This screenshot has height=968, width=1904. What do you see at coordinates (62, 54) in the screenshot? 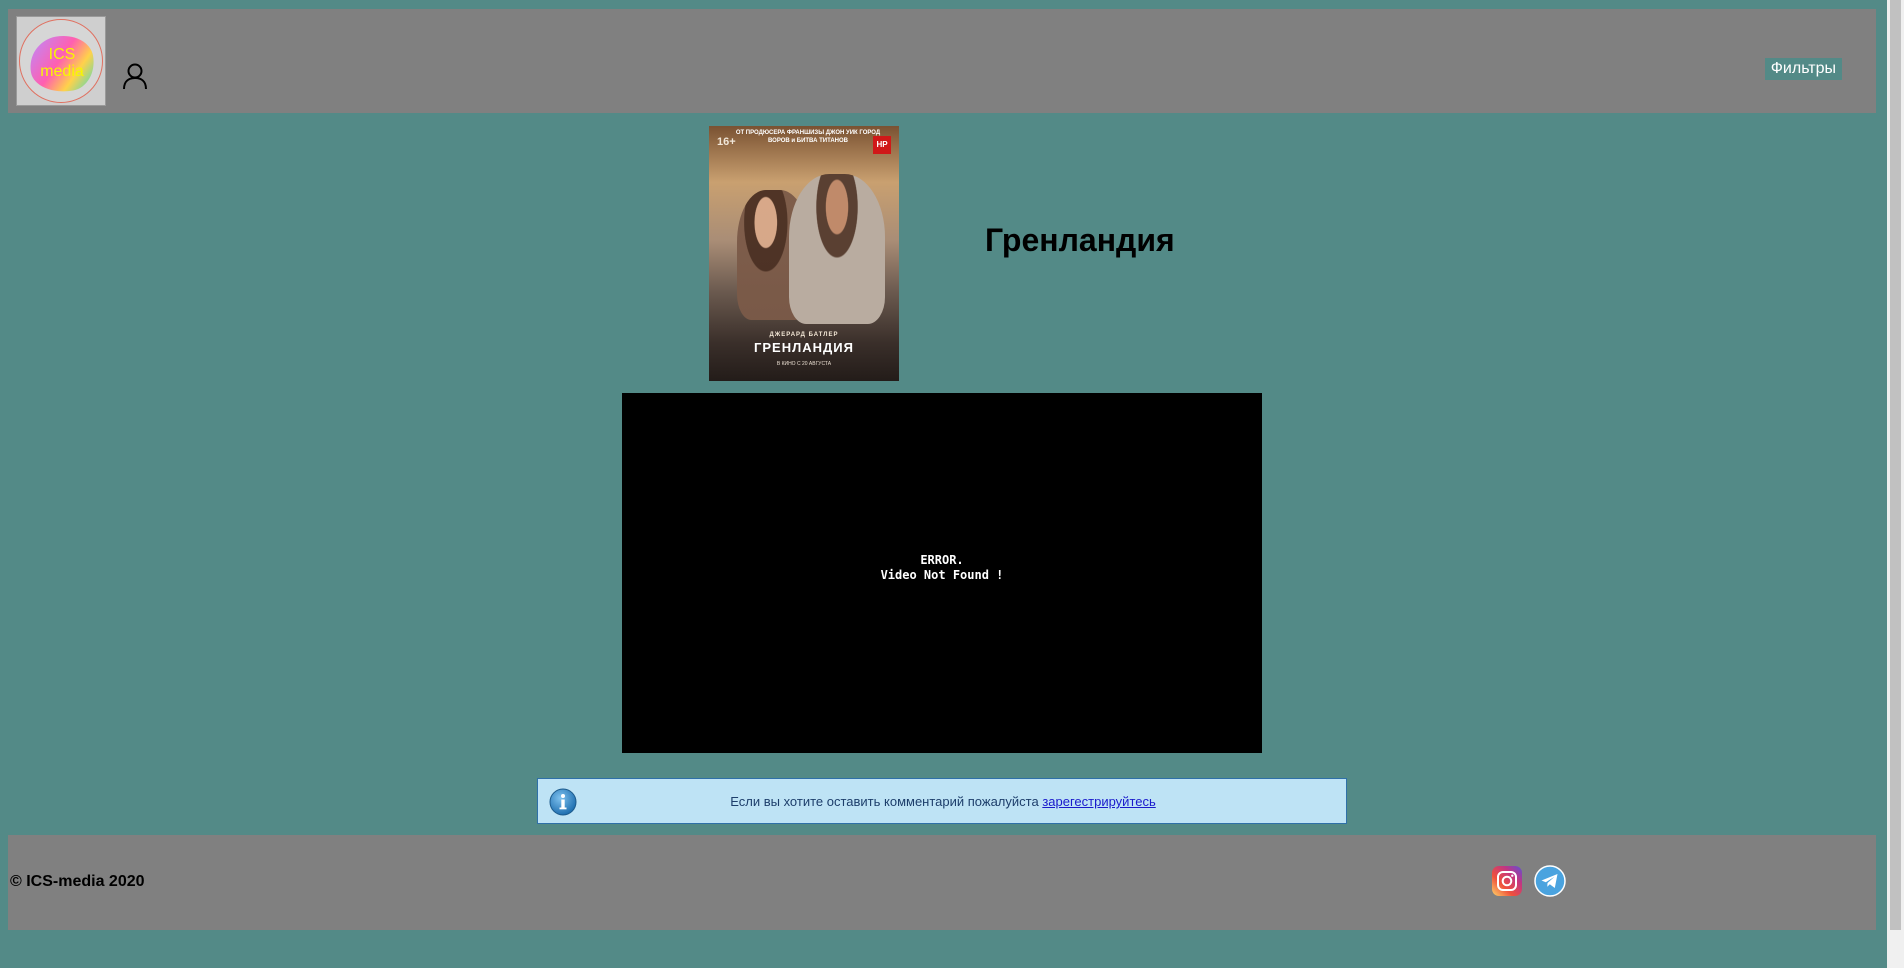
I see `logo-text-line1: ICS` at bounding box center [62, 54].